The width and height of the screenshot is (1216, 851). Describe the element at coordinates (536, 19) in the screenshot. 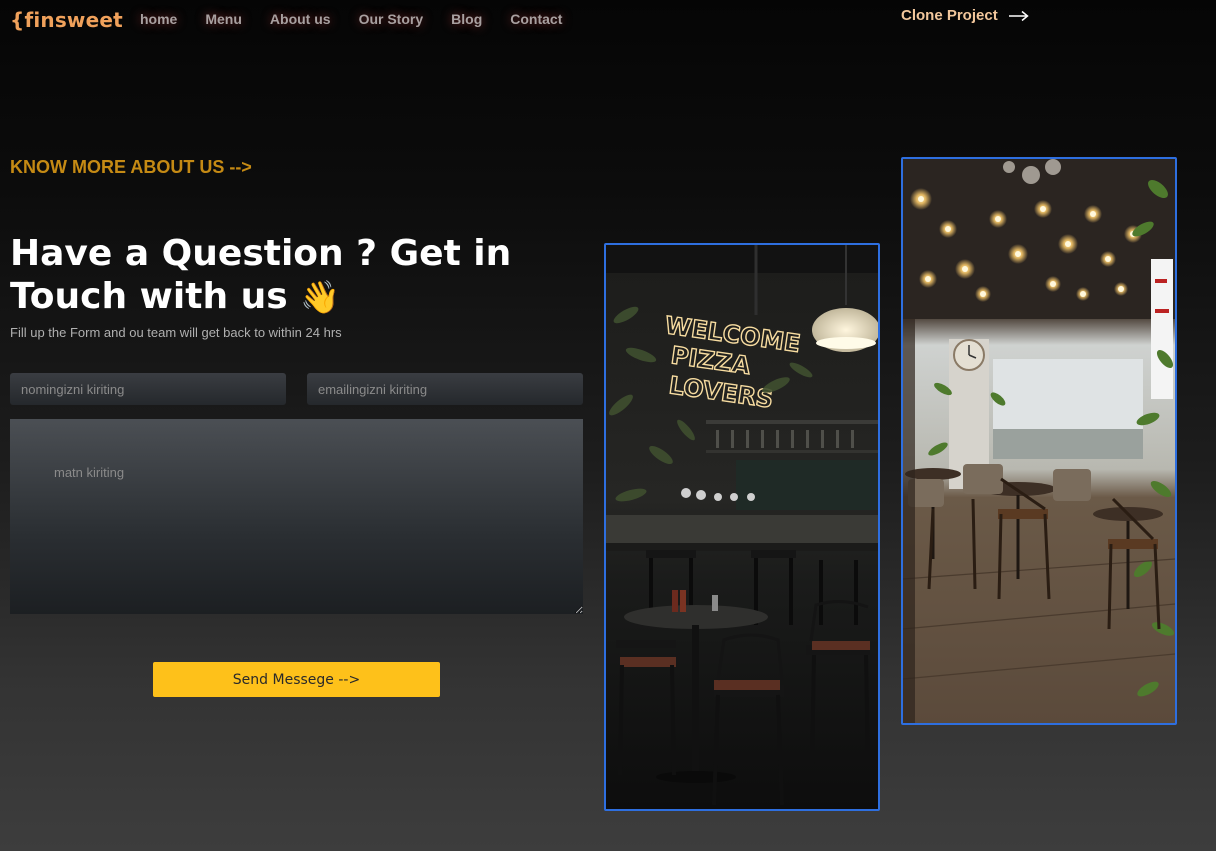

I see `nav-contact: Contact` at that location.